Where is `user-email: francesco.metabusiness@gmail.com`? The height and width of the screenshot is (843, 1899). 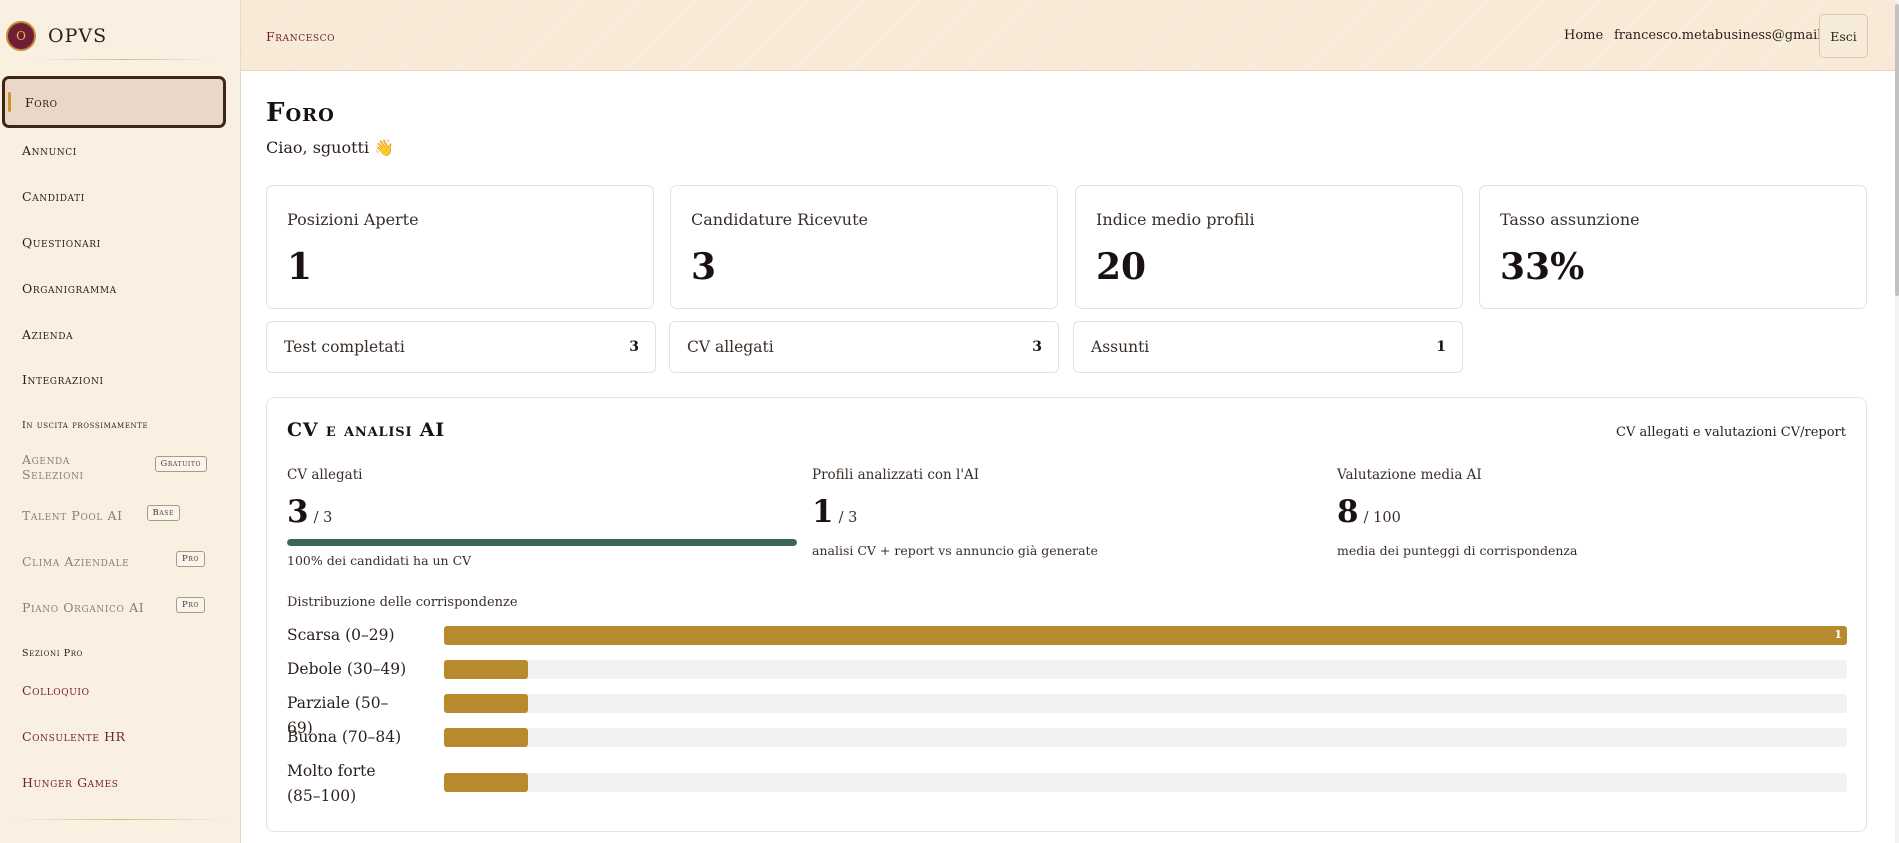 user-email: francesco.metabusiness@gmail.com is located at coordinates (1734, 35).